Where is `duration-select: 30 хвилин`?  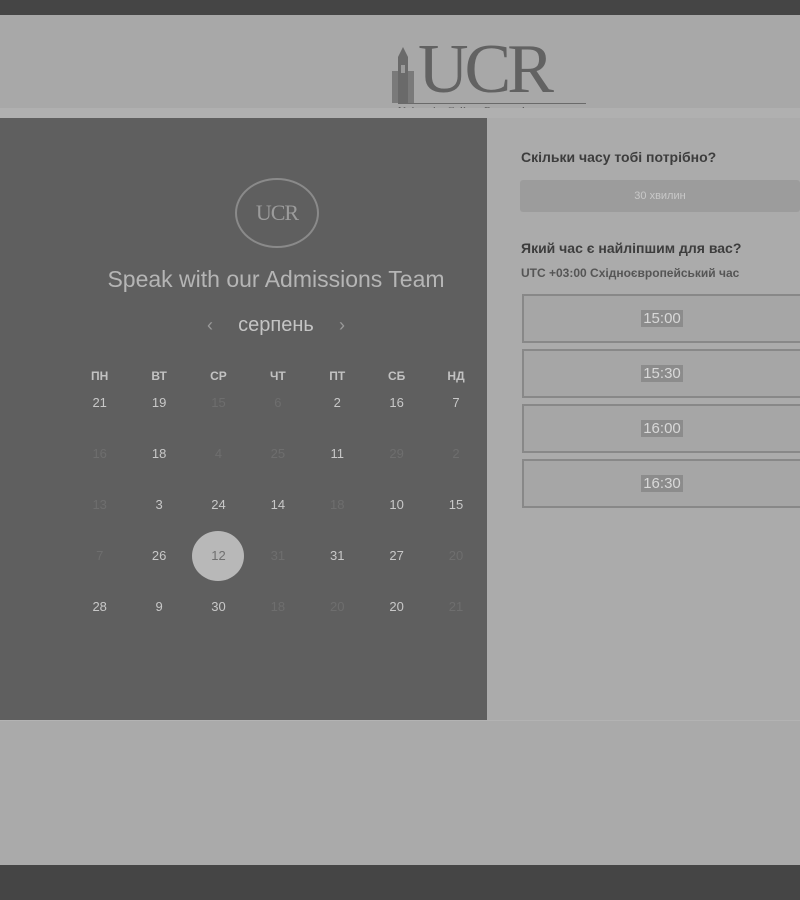
duration-select: 30 хвилин is located at coordinates (660, 196).